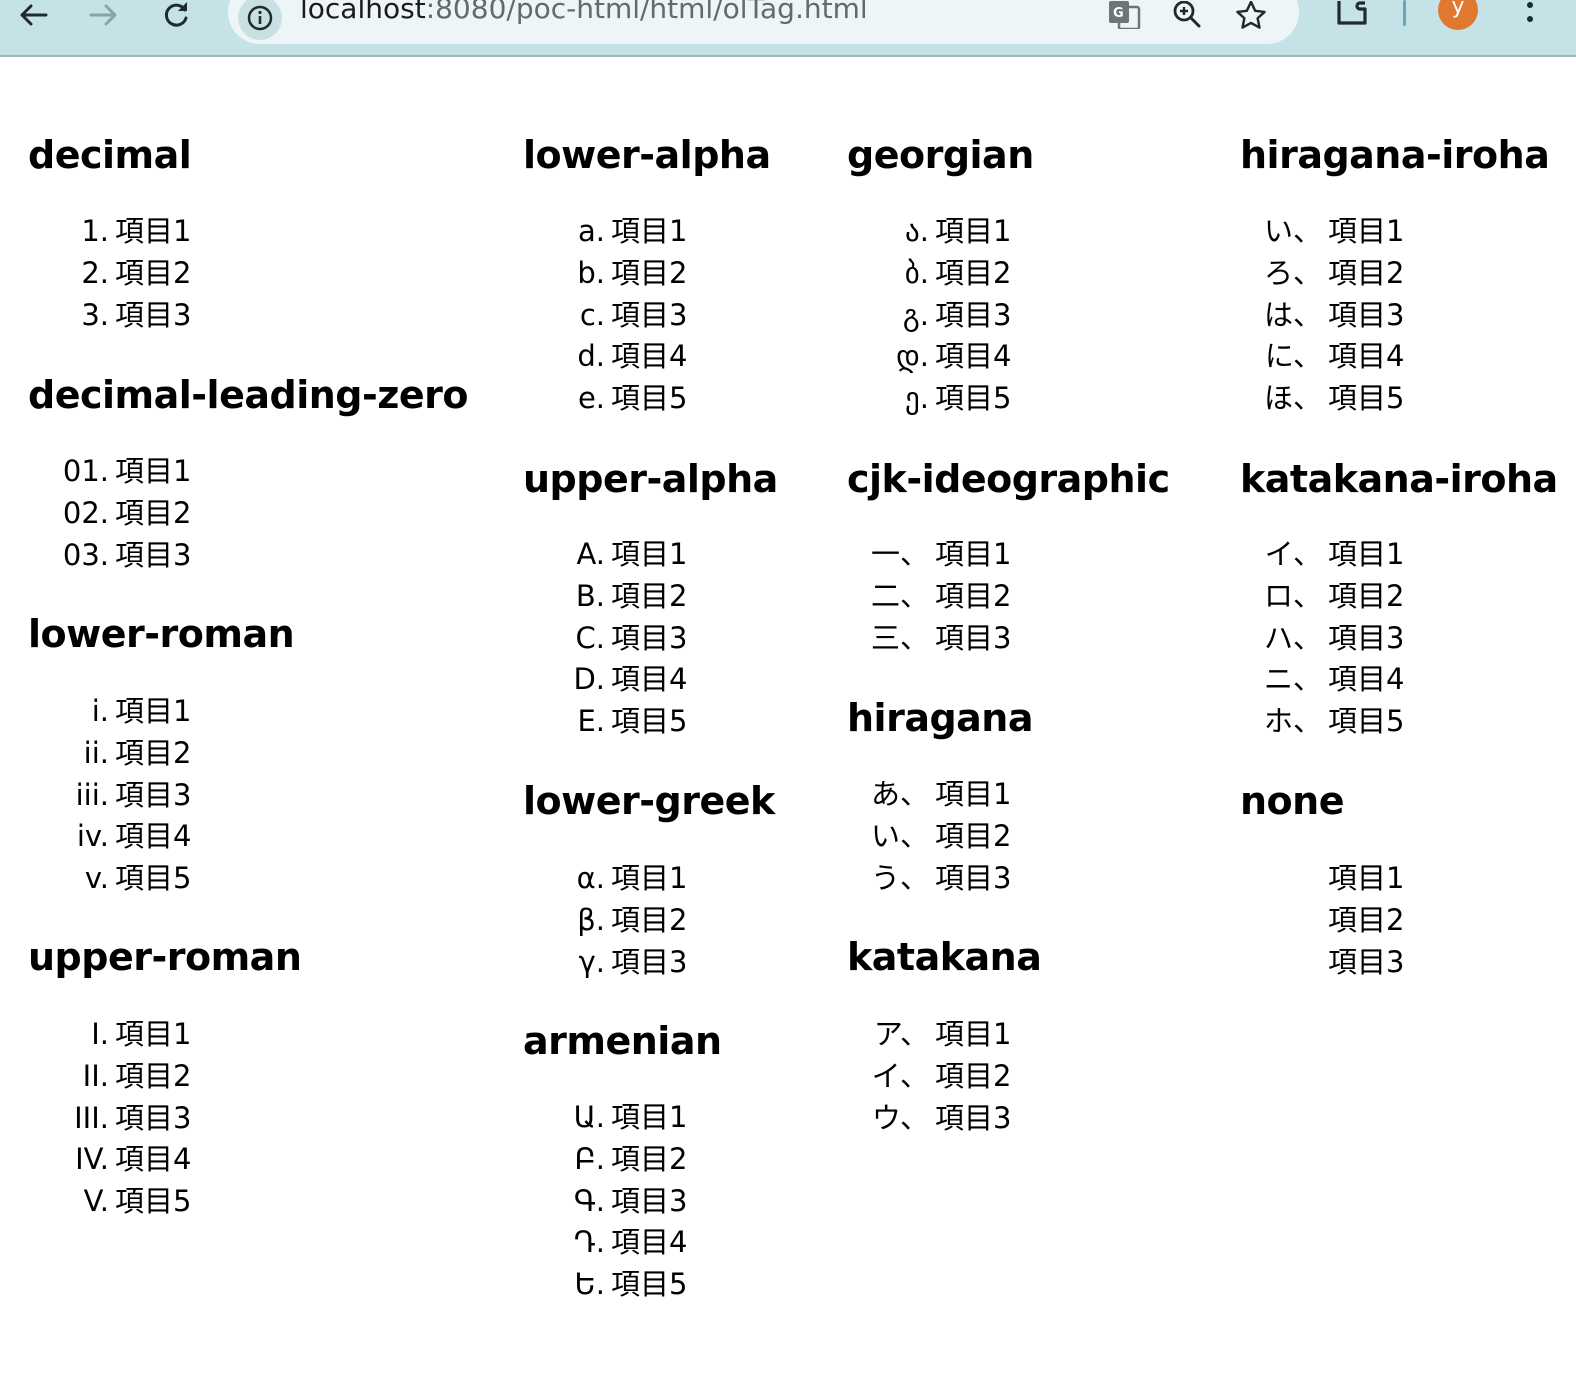 This screenshot has width=1576, height=1400. I want to click on heading-katakana-iroha: katakana-iroha, so click(1399, 479).